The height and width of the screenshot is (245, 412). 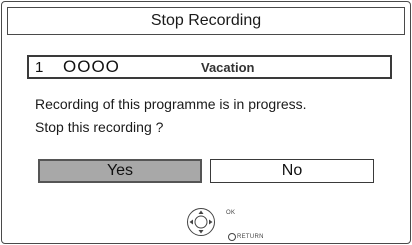 I want to click on programme-number: 1, so click(x=39, y=67).